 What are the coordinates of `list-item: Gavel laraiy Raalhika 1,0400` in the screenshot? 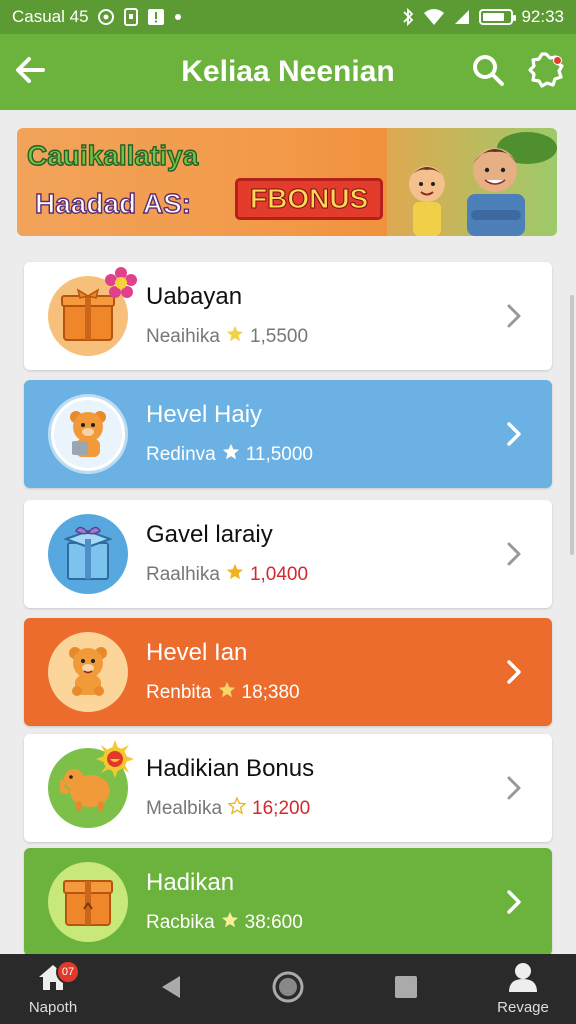 It's located at (288, 554).